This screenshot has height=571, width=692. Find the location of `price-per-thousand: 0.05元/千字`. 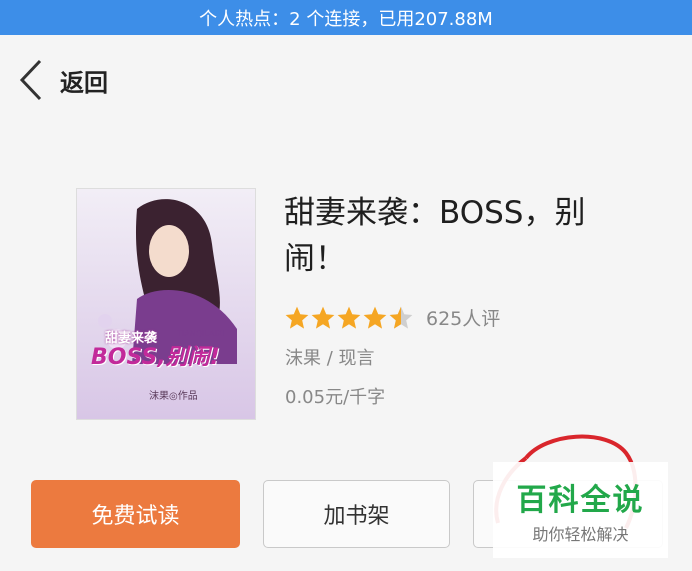

price-per-thousand: 0.05元/千字 is located at coordinates (335, 397).